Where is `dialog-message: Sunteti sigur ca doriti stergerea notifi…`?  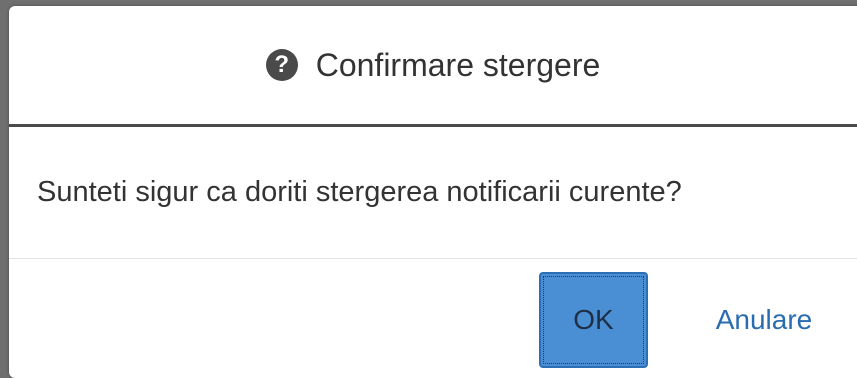
dialog-message: Sunteti sigur ca doriti stergerea notifi… is located at coordinates (359, 192).